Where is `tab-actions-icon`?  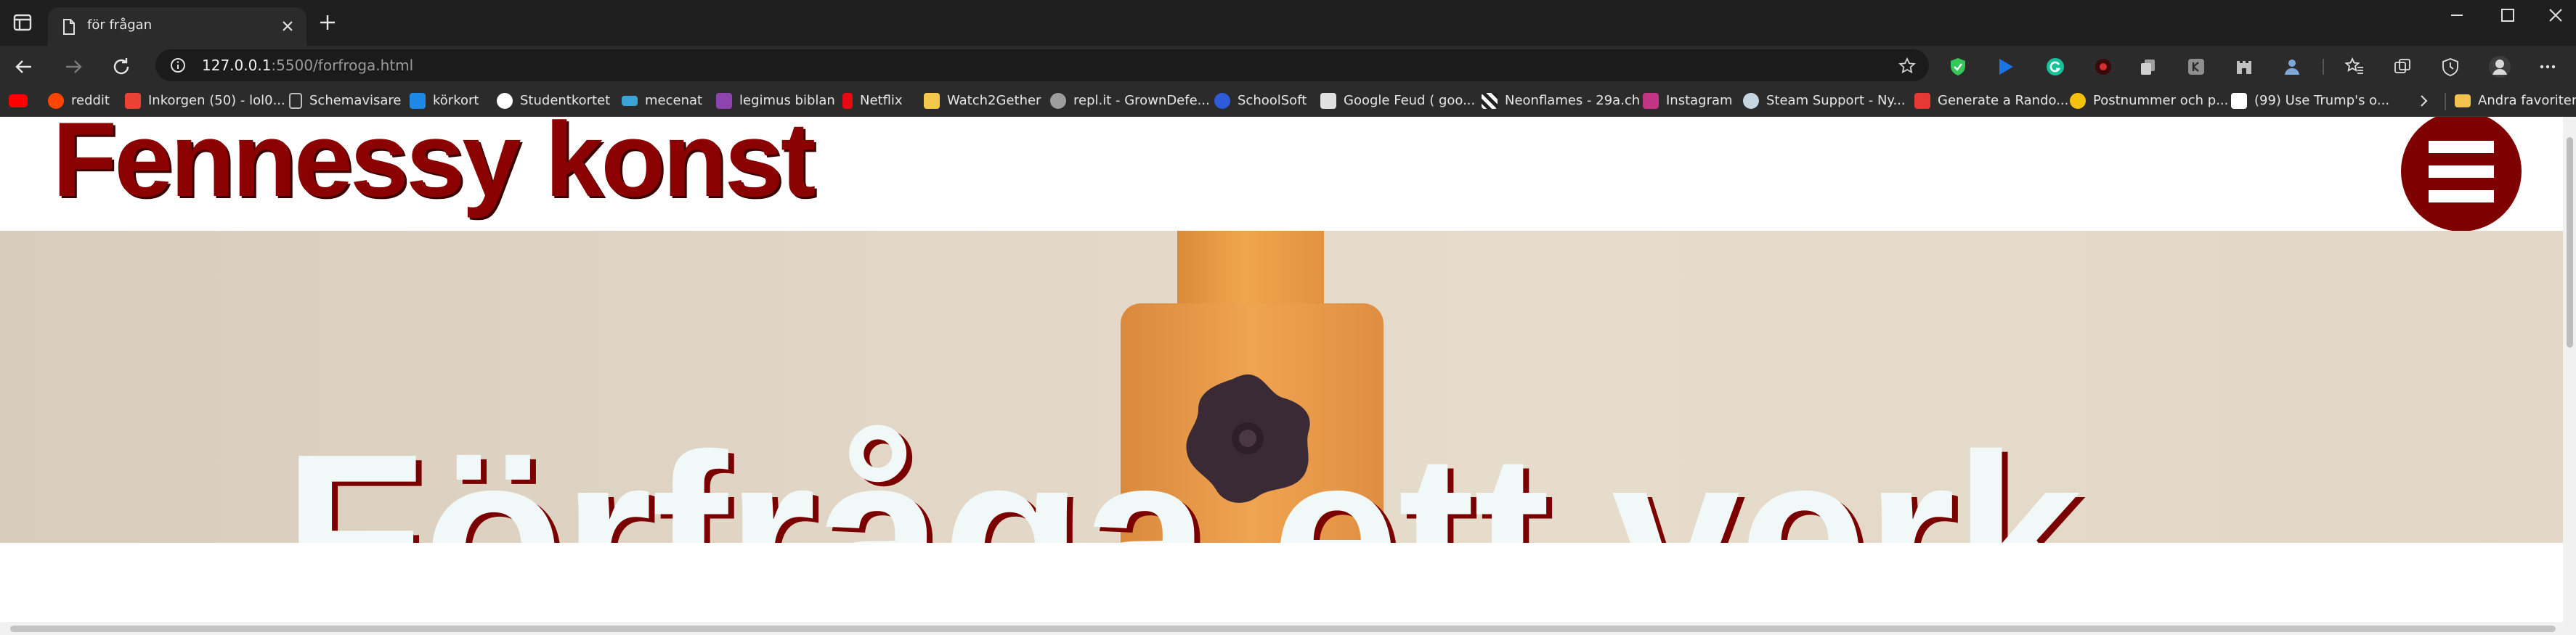
tab-actions-icon is located at coordinates (23, 22).